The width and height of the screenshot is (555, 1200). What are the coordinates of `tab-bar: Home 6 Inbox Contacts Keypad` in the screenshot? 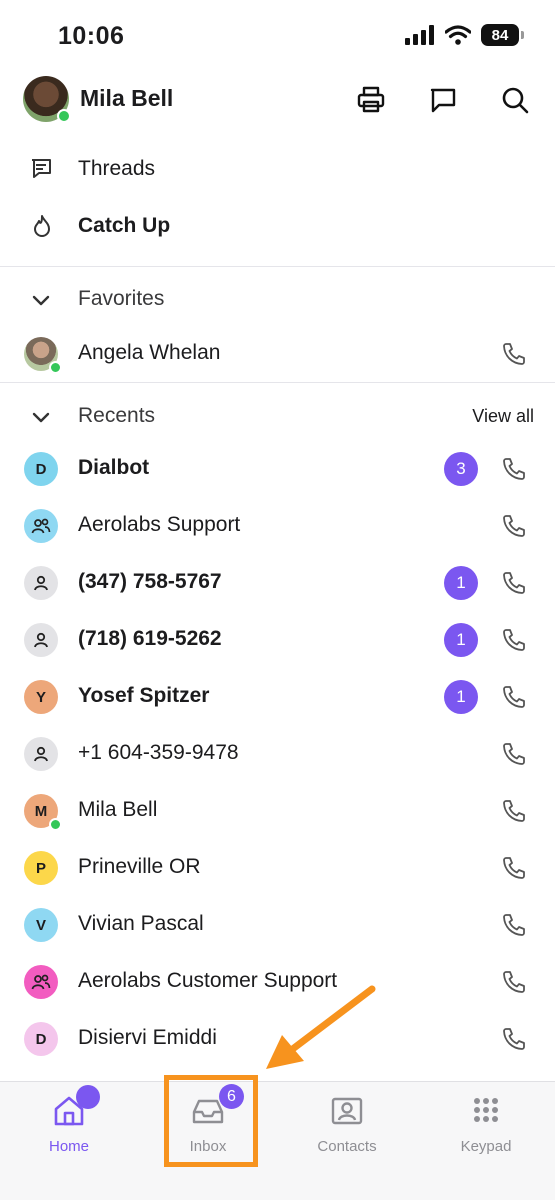 It's located at (277, 1140).